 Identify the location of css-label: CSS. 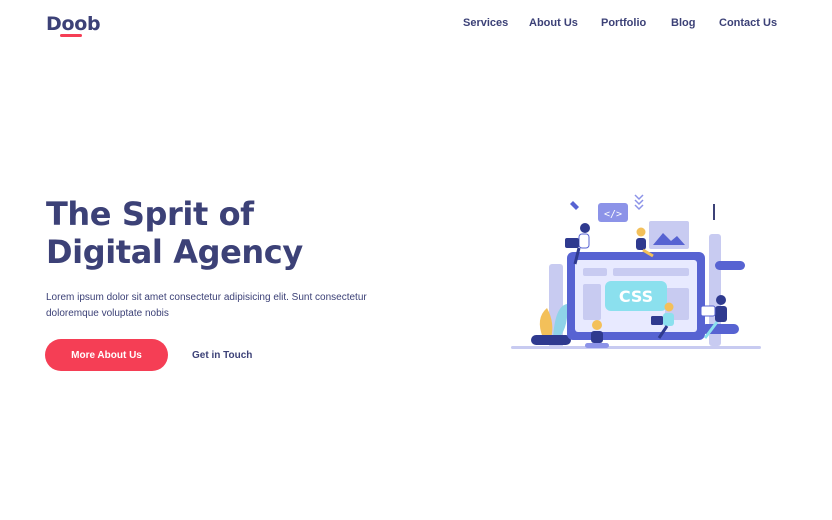
(636, 296).